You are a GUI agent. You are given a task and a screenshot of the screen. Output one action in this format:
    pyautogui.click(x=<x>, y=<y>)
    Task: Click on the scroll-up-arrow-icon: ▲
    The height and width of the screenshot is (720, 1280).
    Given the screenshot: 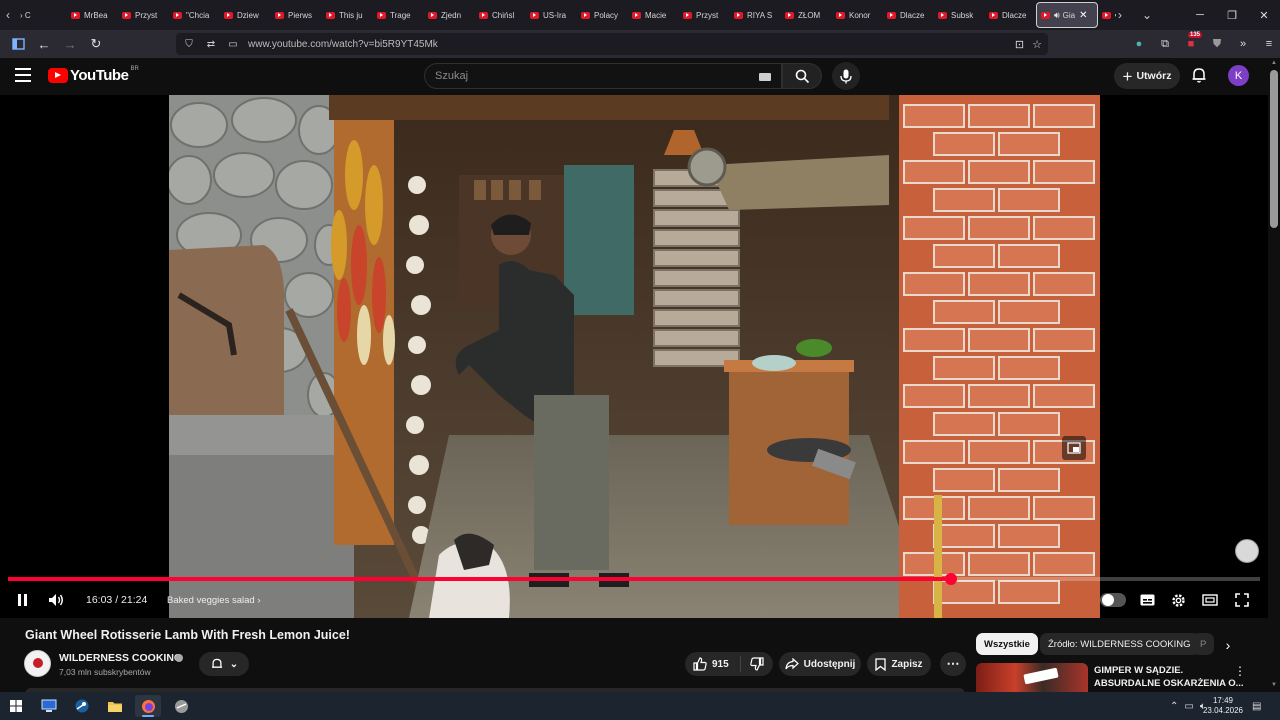 What is the action you would take?
    pyautogui.click(x=1274, y=63)
    